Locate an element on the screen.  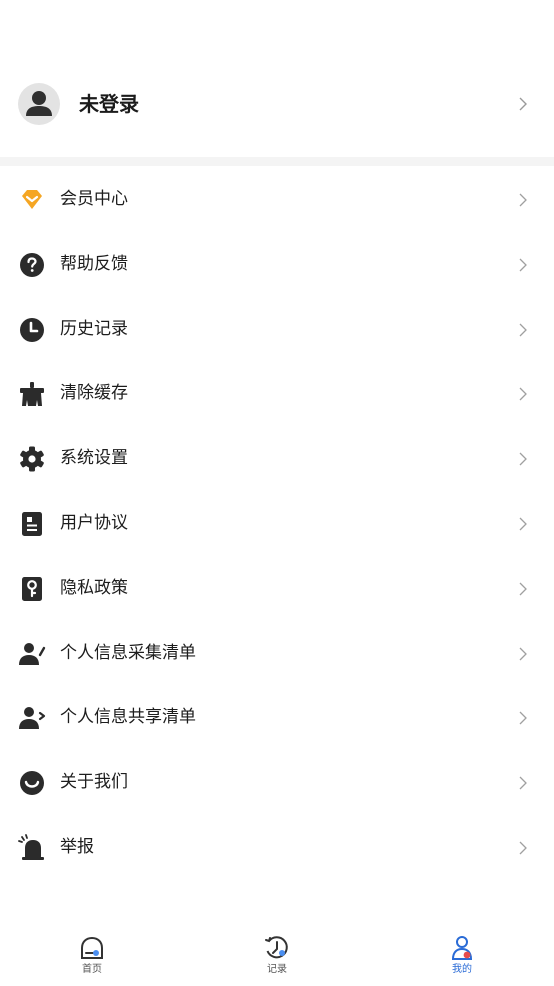
profile-header: 未登录 is located at coordinates (277, 104).